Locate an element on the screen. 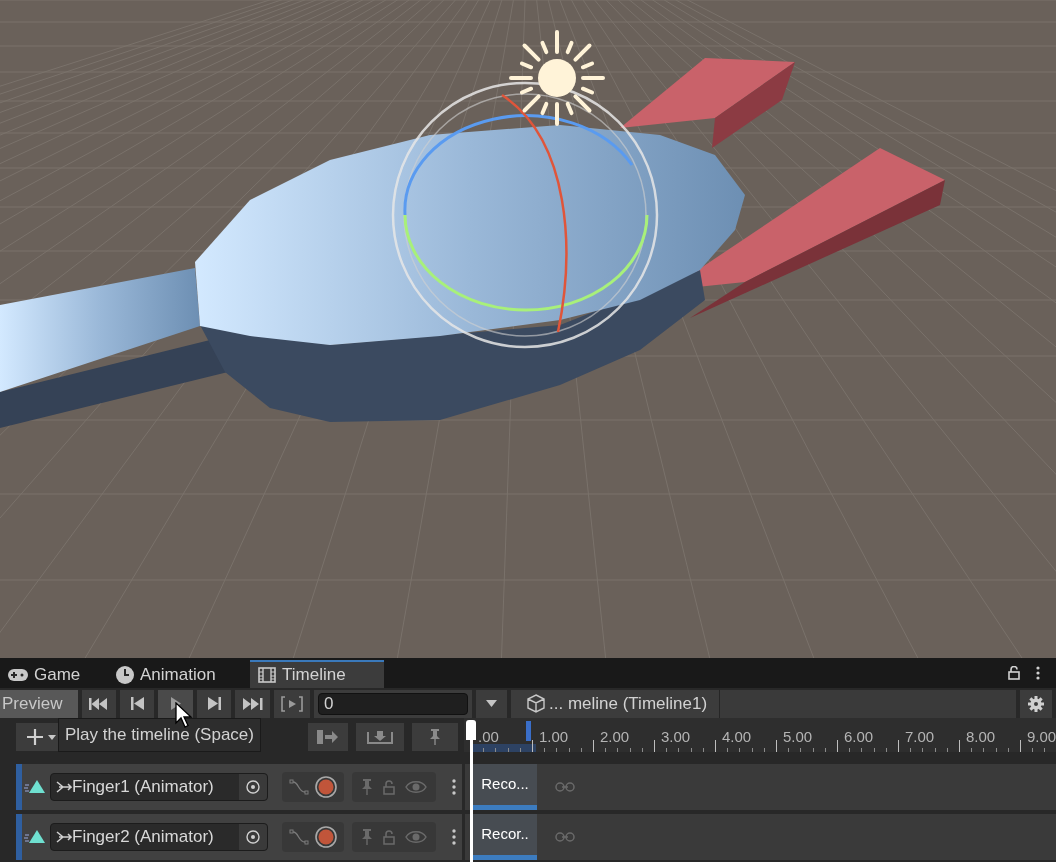  cube-icon is located at coordinates (536, 703).